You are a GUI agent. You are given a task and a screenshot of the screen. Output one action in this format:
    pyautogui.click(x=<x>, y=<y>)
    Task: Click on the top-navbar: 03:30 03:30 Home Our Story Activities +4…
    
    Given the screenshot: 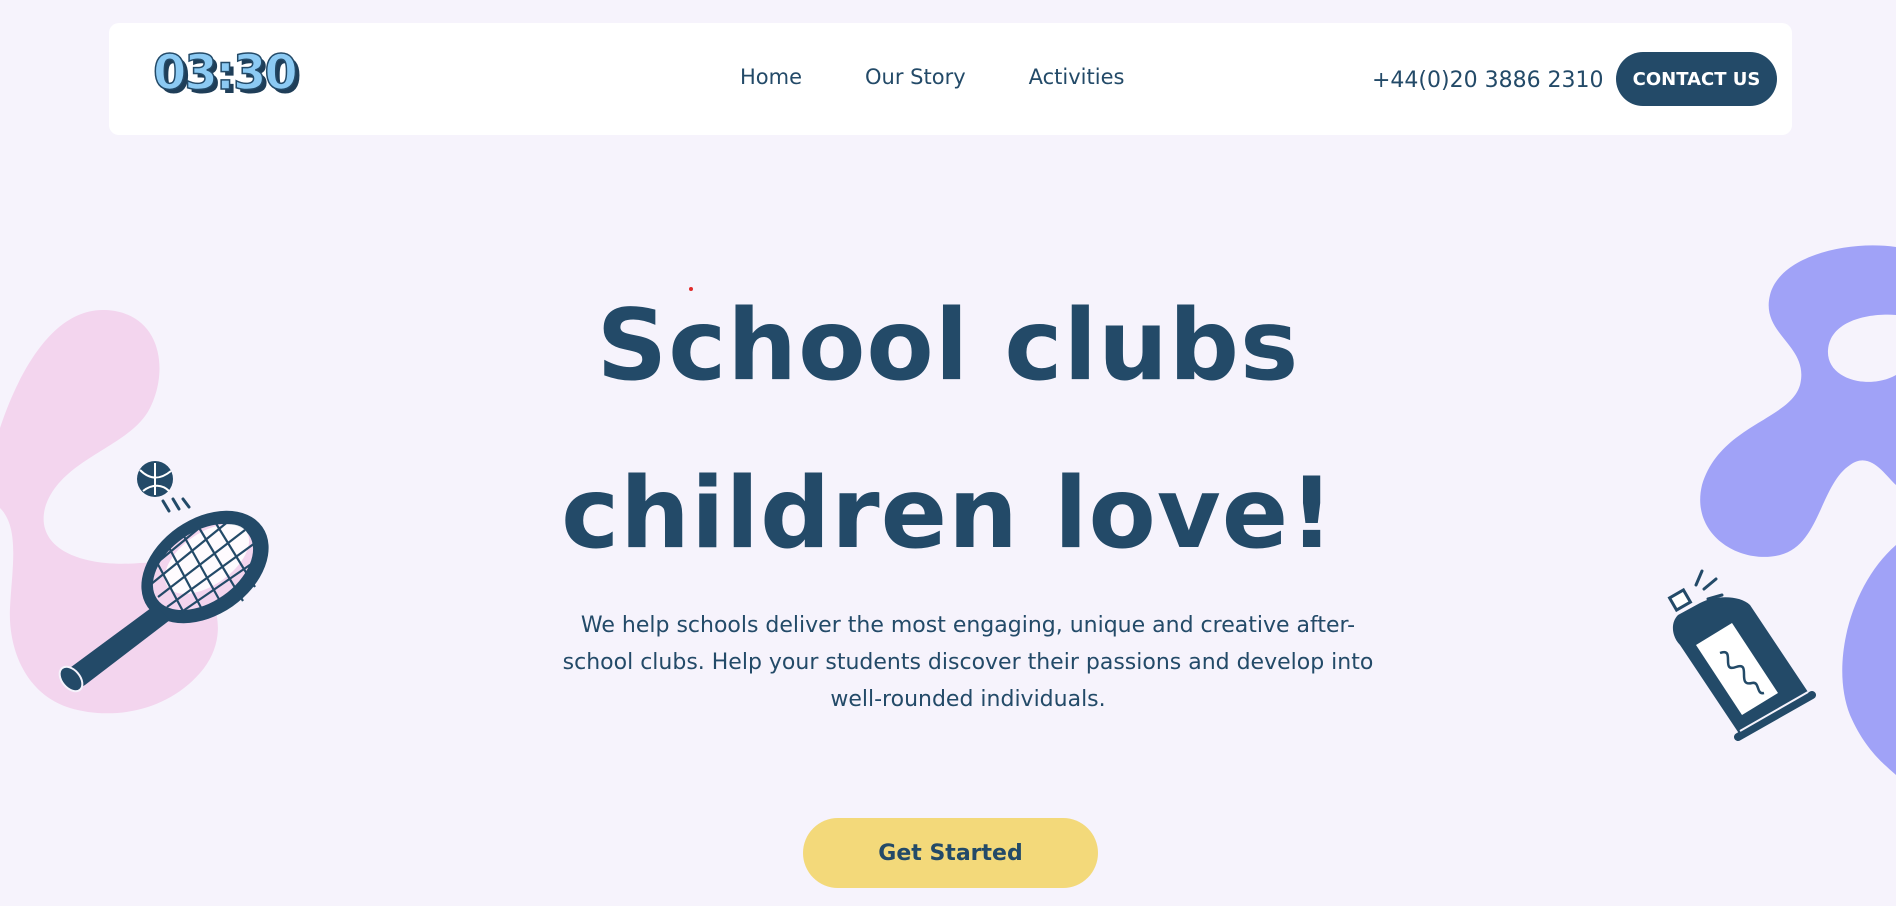 What is the action you would take?
    pyautogui.click(x=950, y=79)
    